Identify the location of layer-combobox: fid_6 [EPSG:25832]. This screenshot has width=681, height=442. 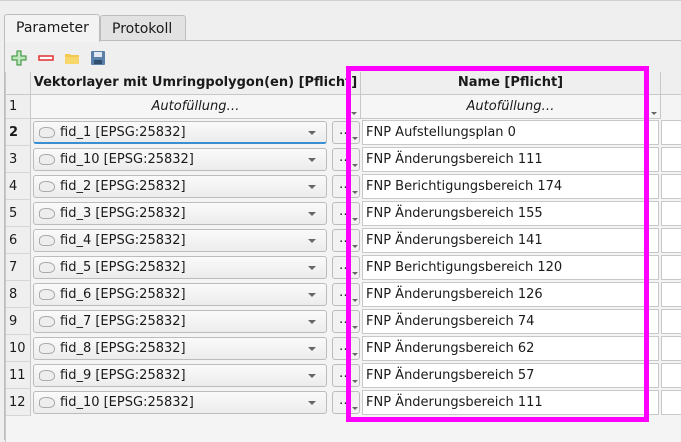
(180, 294).